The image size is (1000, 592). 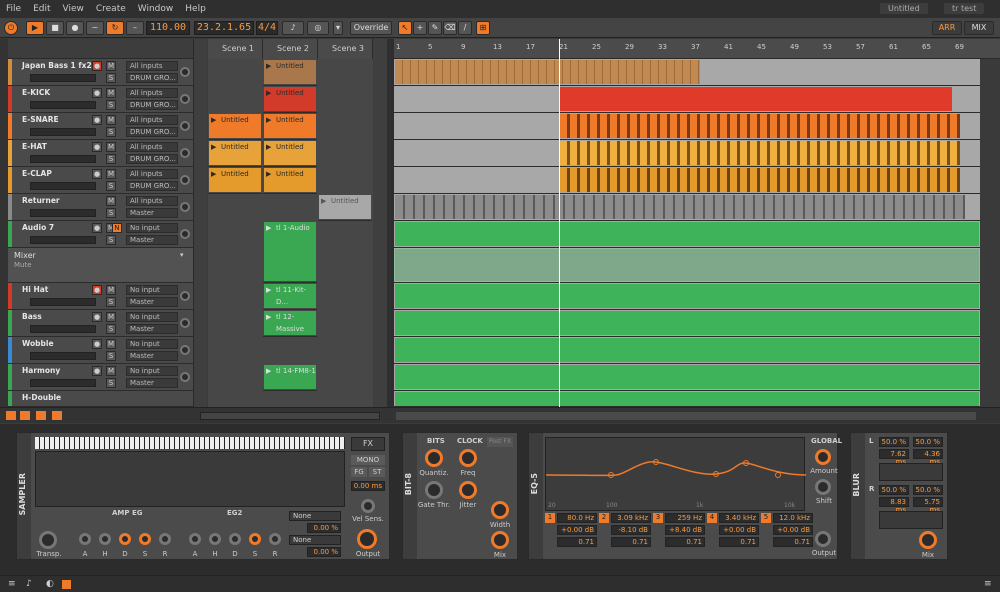 I want to click on bit8-mix-knob, so click(x=500, y=540).